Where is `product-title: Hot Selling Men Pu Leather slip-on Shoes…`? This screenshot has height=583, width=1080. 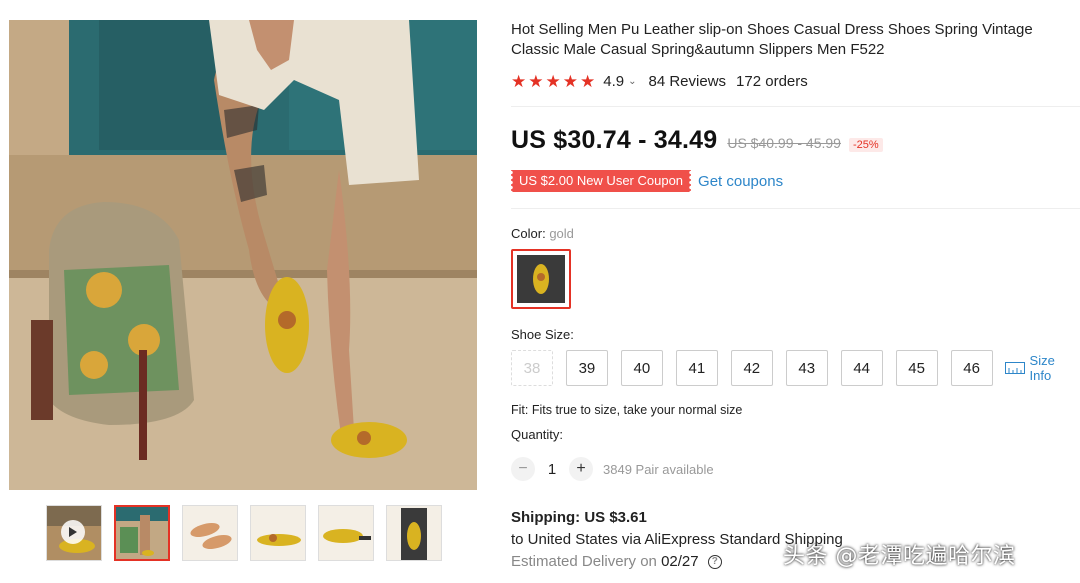 product-title: Hot Selling Men Pu Leather slip-on Shoes… is located at coordinates (772, 39).